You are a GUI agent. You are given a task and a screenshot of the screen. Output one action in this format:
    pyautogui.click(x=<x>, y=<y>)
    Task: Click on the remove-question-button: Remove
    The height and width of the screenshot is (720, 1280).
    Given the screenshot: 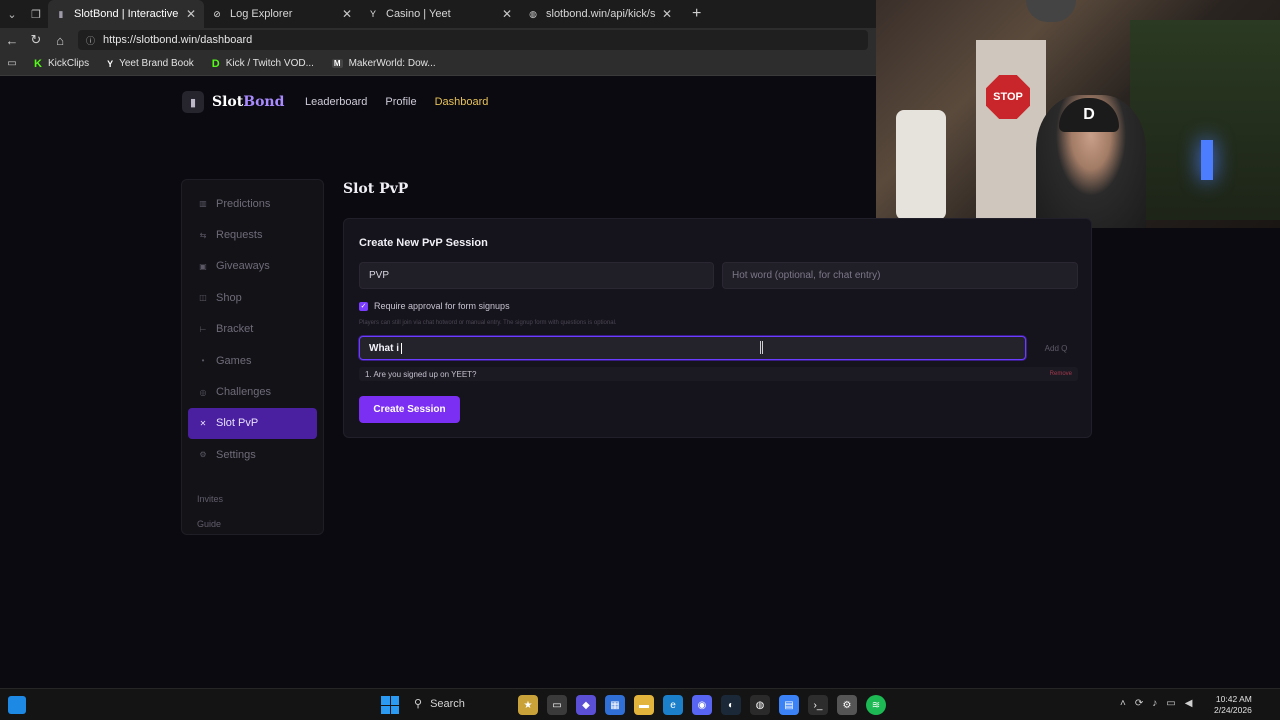 What is the action you would take?
    pyautogui.click(x=1061, y=374)
    